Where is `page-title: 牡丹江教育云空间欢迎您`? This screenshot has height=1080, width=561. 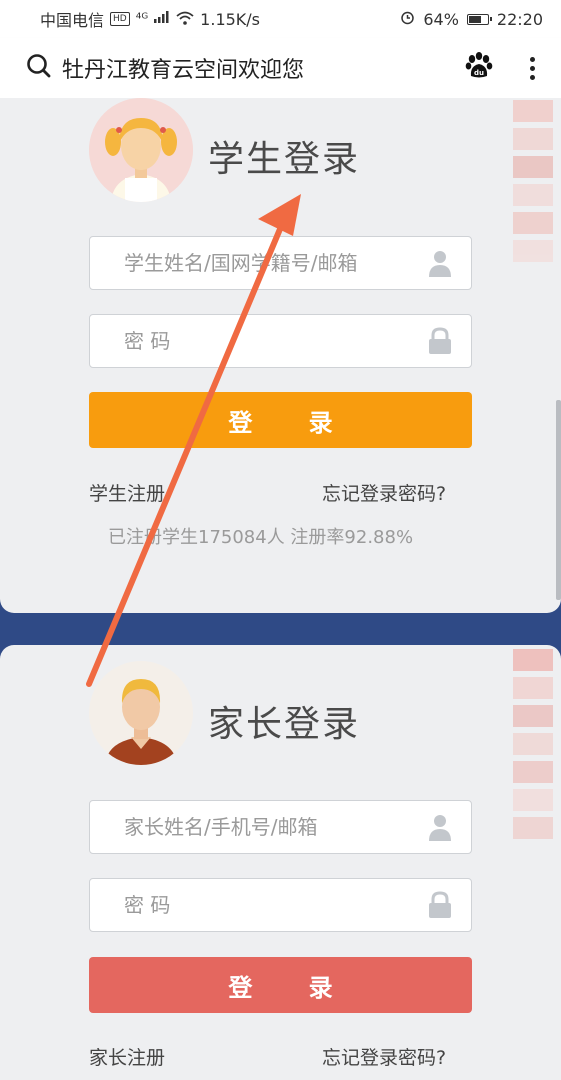
page-title: 牡丹江教育云空间欢迎您 is located at coordinates (183, 68).